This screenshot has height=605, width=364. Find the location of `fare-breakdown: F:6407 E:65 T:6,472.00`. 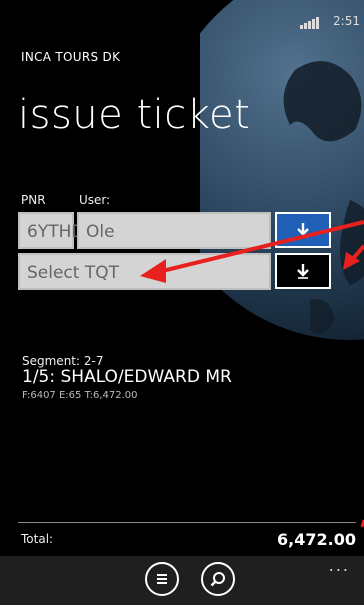

fare-breakdown: F:6407 E:65 T:6,472.00 is located at coordinates (80, 395).